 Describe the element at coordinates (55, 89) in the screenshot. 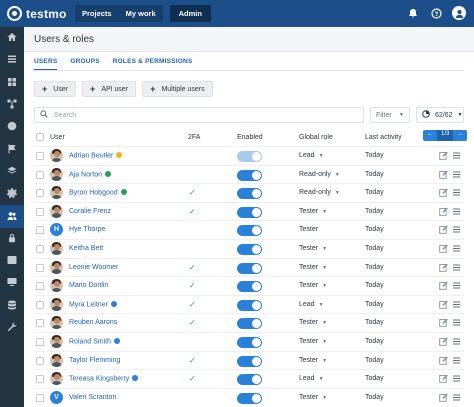

I see `add-user-button: + User` at that location.